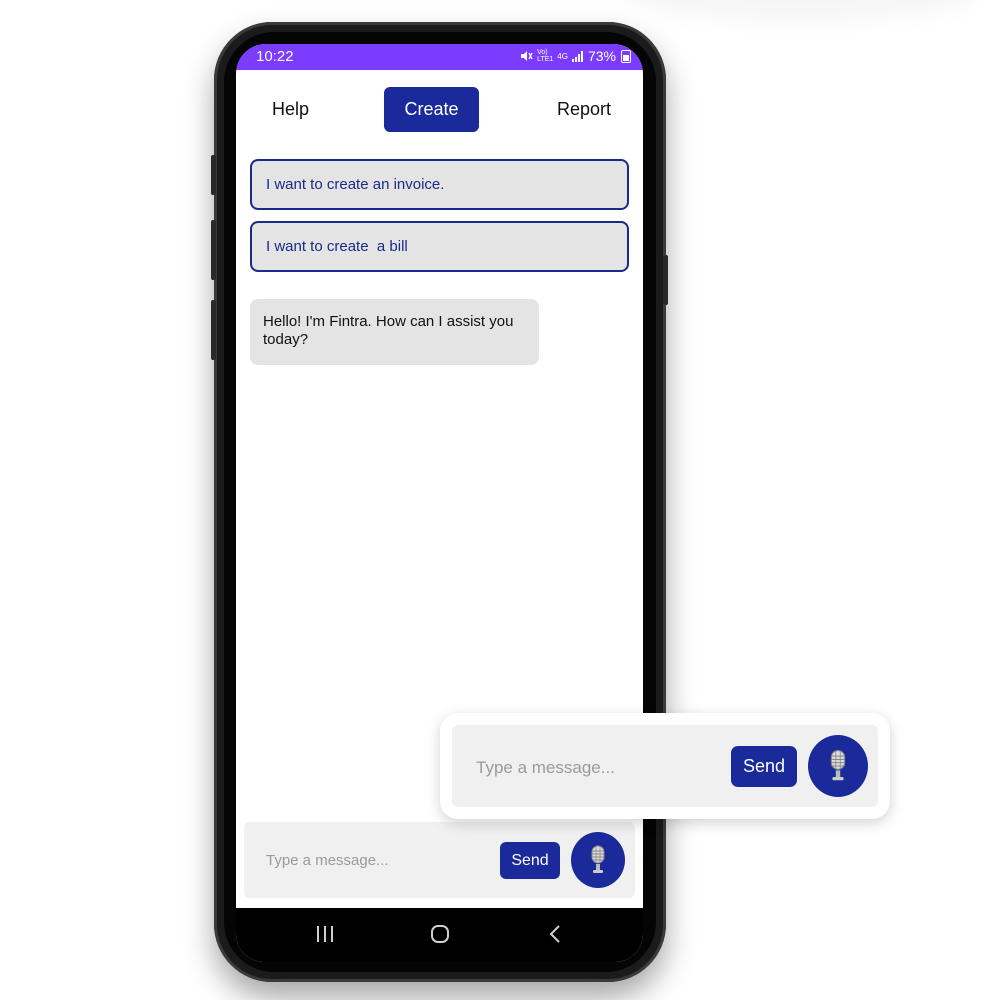 The height and width of the screenshot is (1000, 1000). I want to click on callout-microphone-button, so click(838, 766).